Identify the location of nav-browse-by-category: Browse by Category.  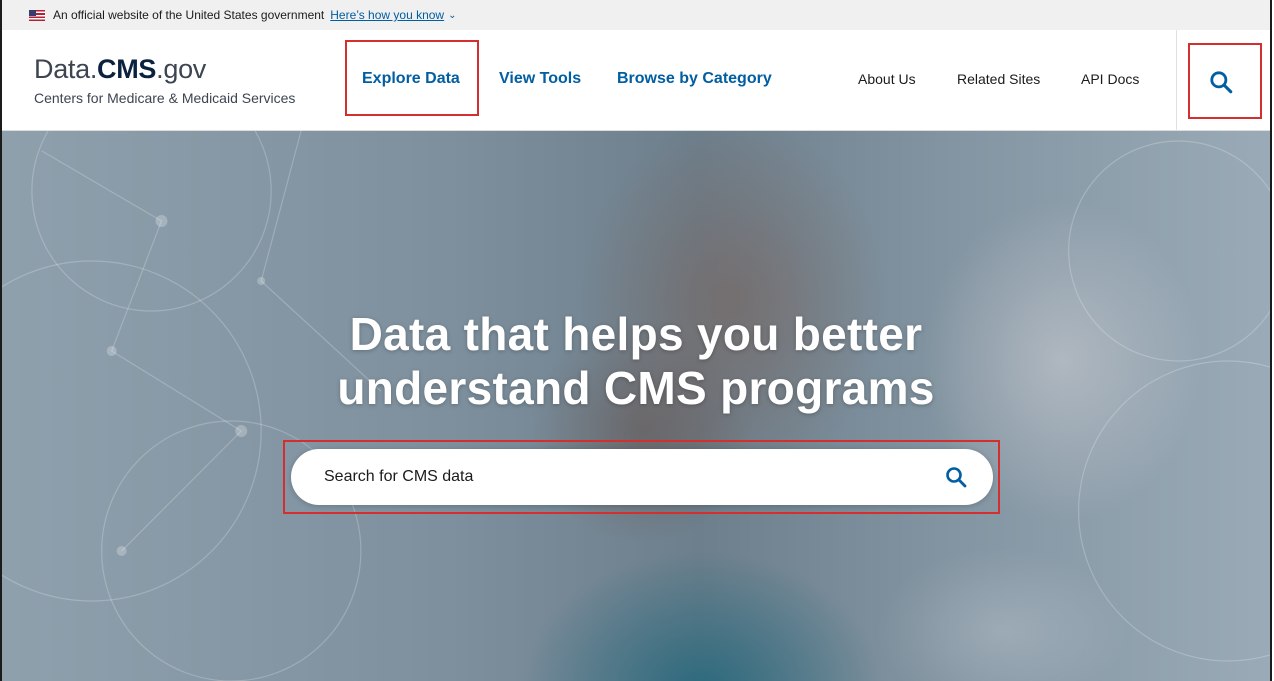
(694, 79).